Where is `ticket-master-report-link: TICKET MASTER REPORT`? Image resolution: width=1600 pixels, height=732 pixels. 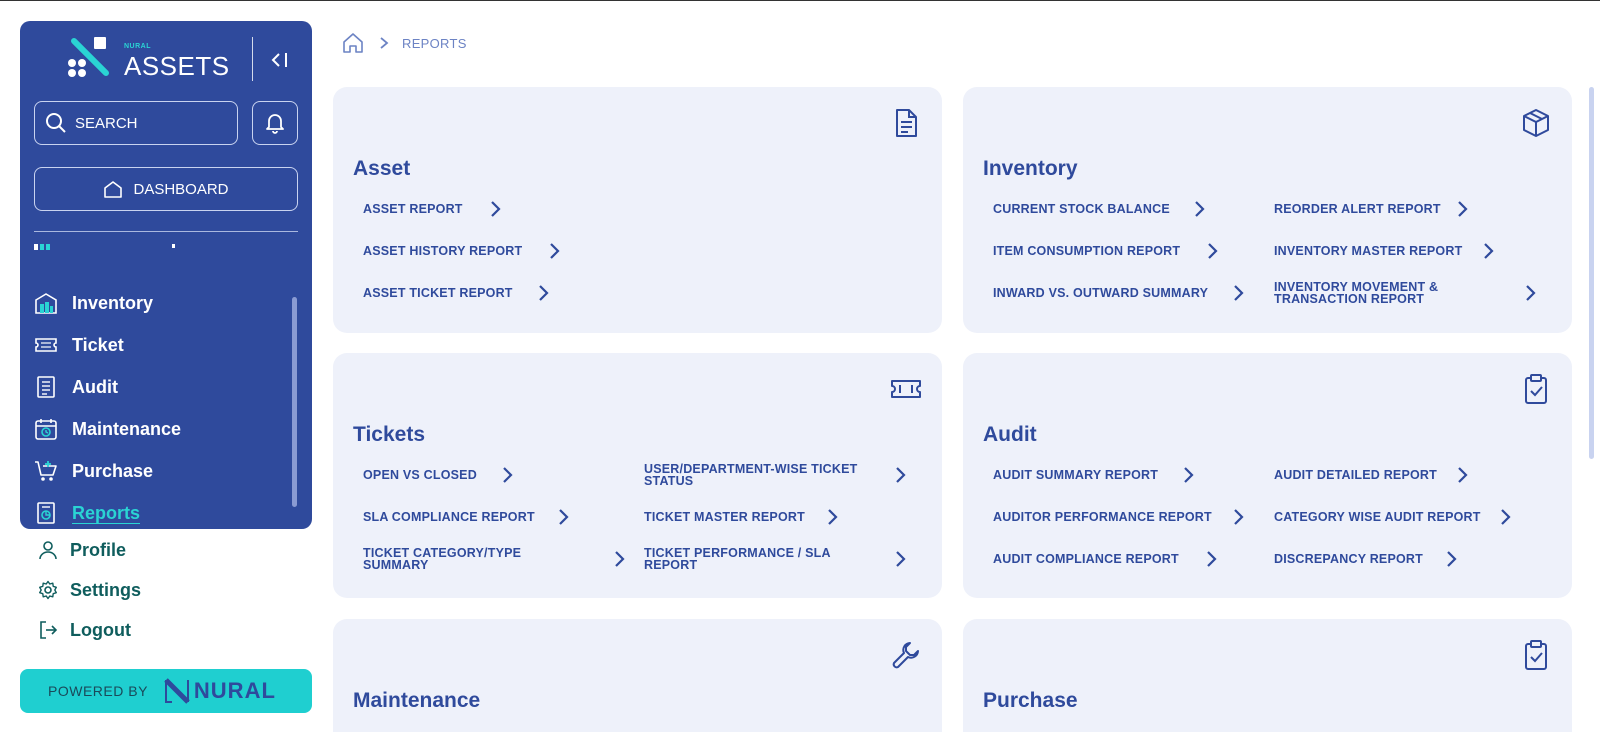
ticket-master-report-link: TICKET MASTER REPORT is located at coordinates (744, 517).